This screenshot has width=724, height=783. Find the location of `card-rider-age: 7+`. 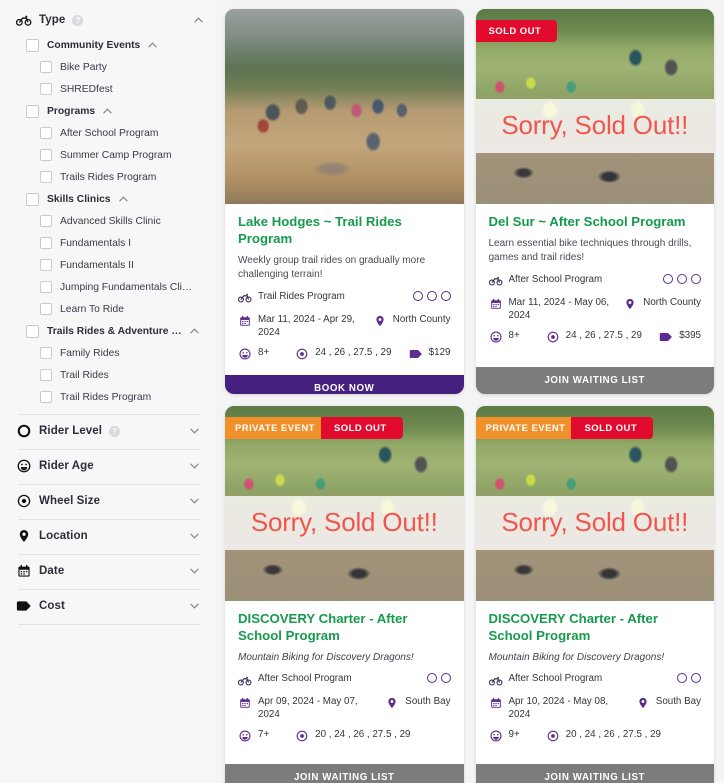

card-rider-age: 7+ is located at coordinates (253, 735).